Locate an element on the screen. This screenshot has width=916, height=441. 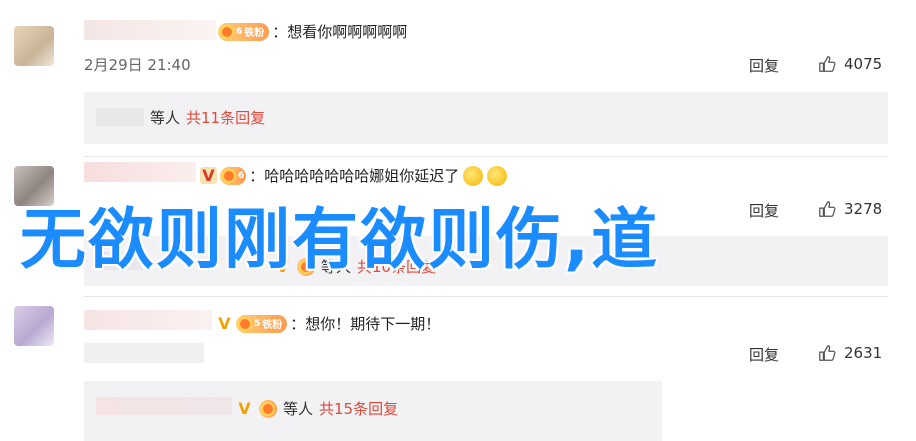
fan-badge: 5 铁粉 is located at coordinates (262, 323).